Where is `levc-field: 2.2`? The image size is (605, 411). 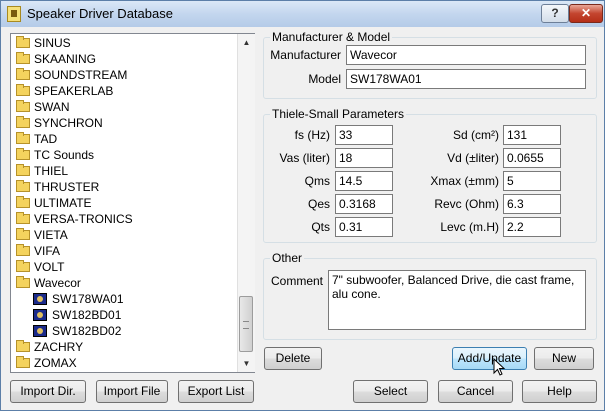 levc-field: 2.2 is located at coordinates (532, 227).